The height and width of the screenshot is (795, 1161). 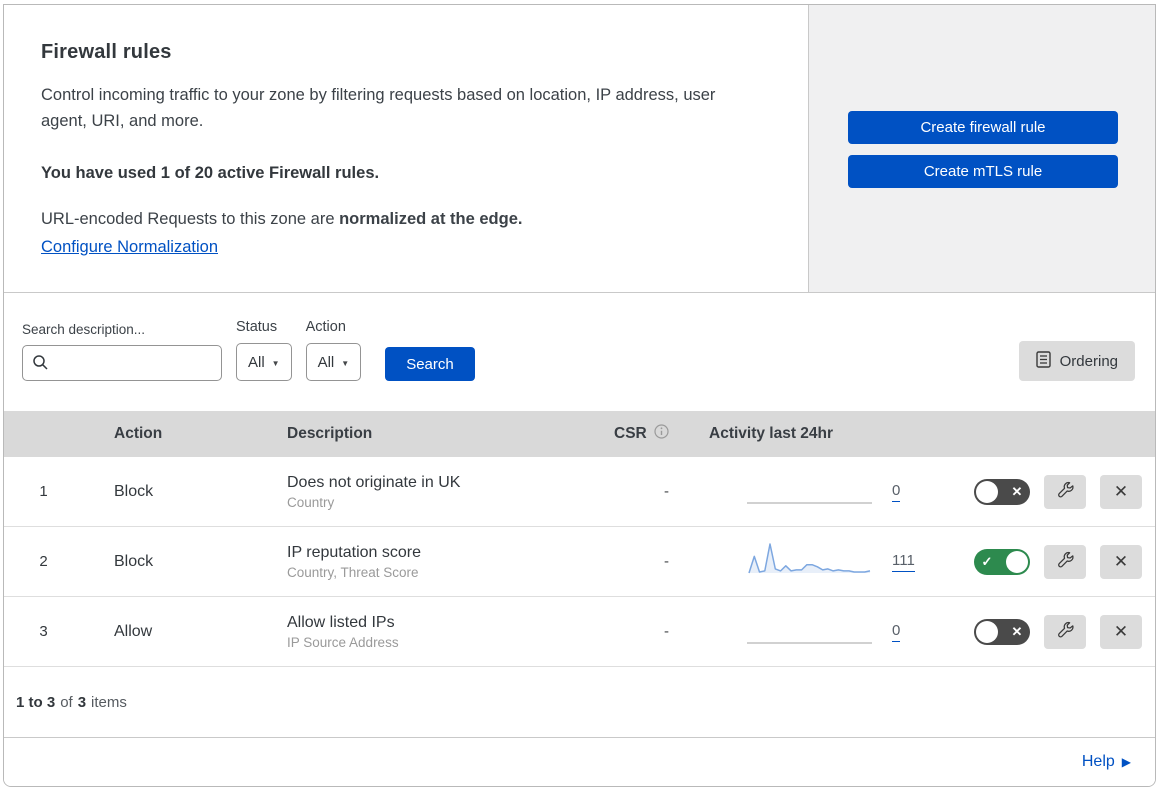 What do you see at coordinates (981, 148) in the screenshot?
I see `actions-panel: Create firewall rule Create mTLS rule` at bounding box center [981, 148].